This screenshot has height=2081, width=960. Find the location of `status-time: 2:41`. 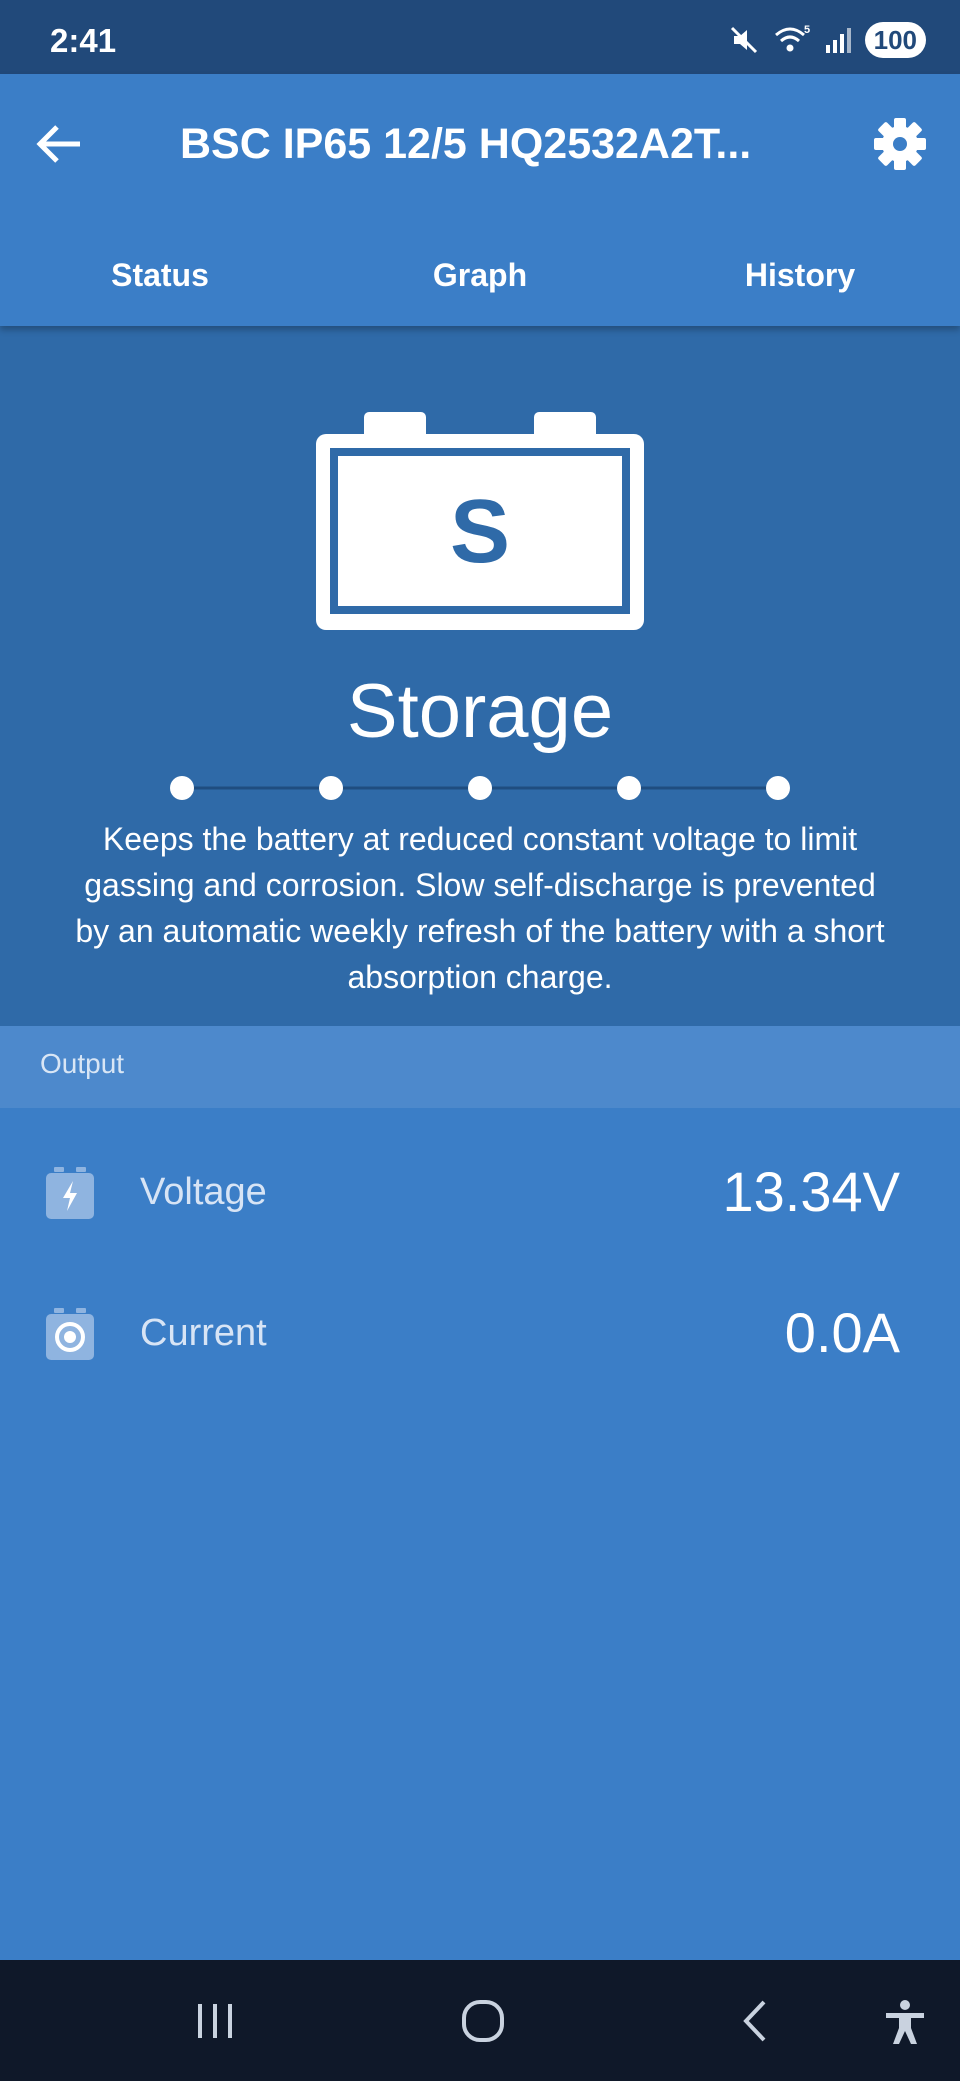

status-time: 2:41 is located at coordinates (83, 40).